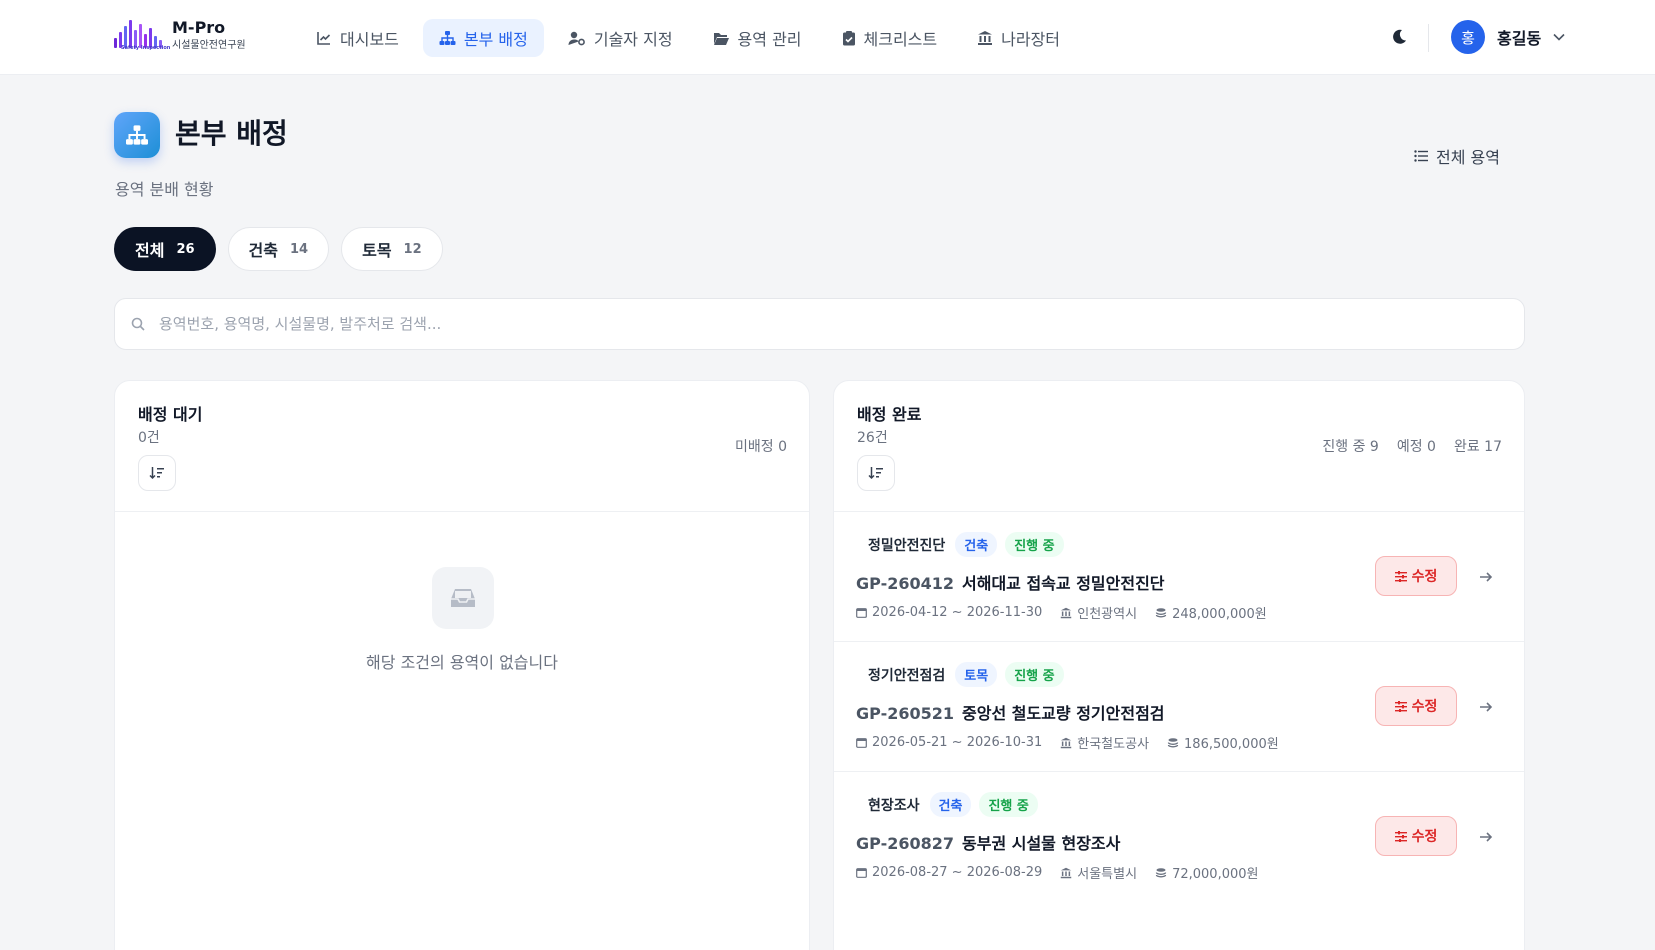 The height and width of the screenshot is (950, 1655). Describe the element at coordinates (1468, 157) in the screenshot. I see `all-services-label: 전체 용역` at that location.